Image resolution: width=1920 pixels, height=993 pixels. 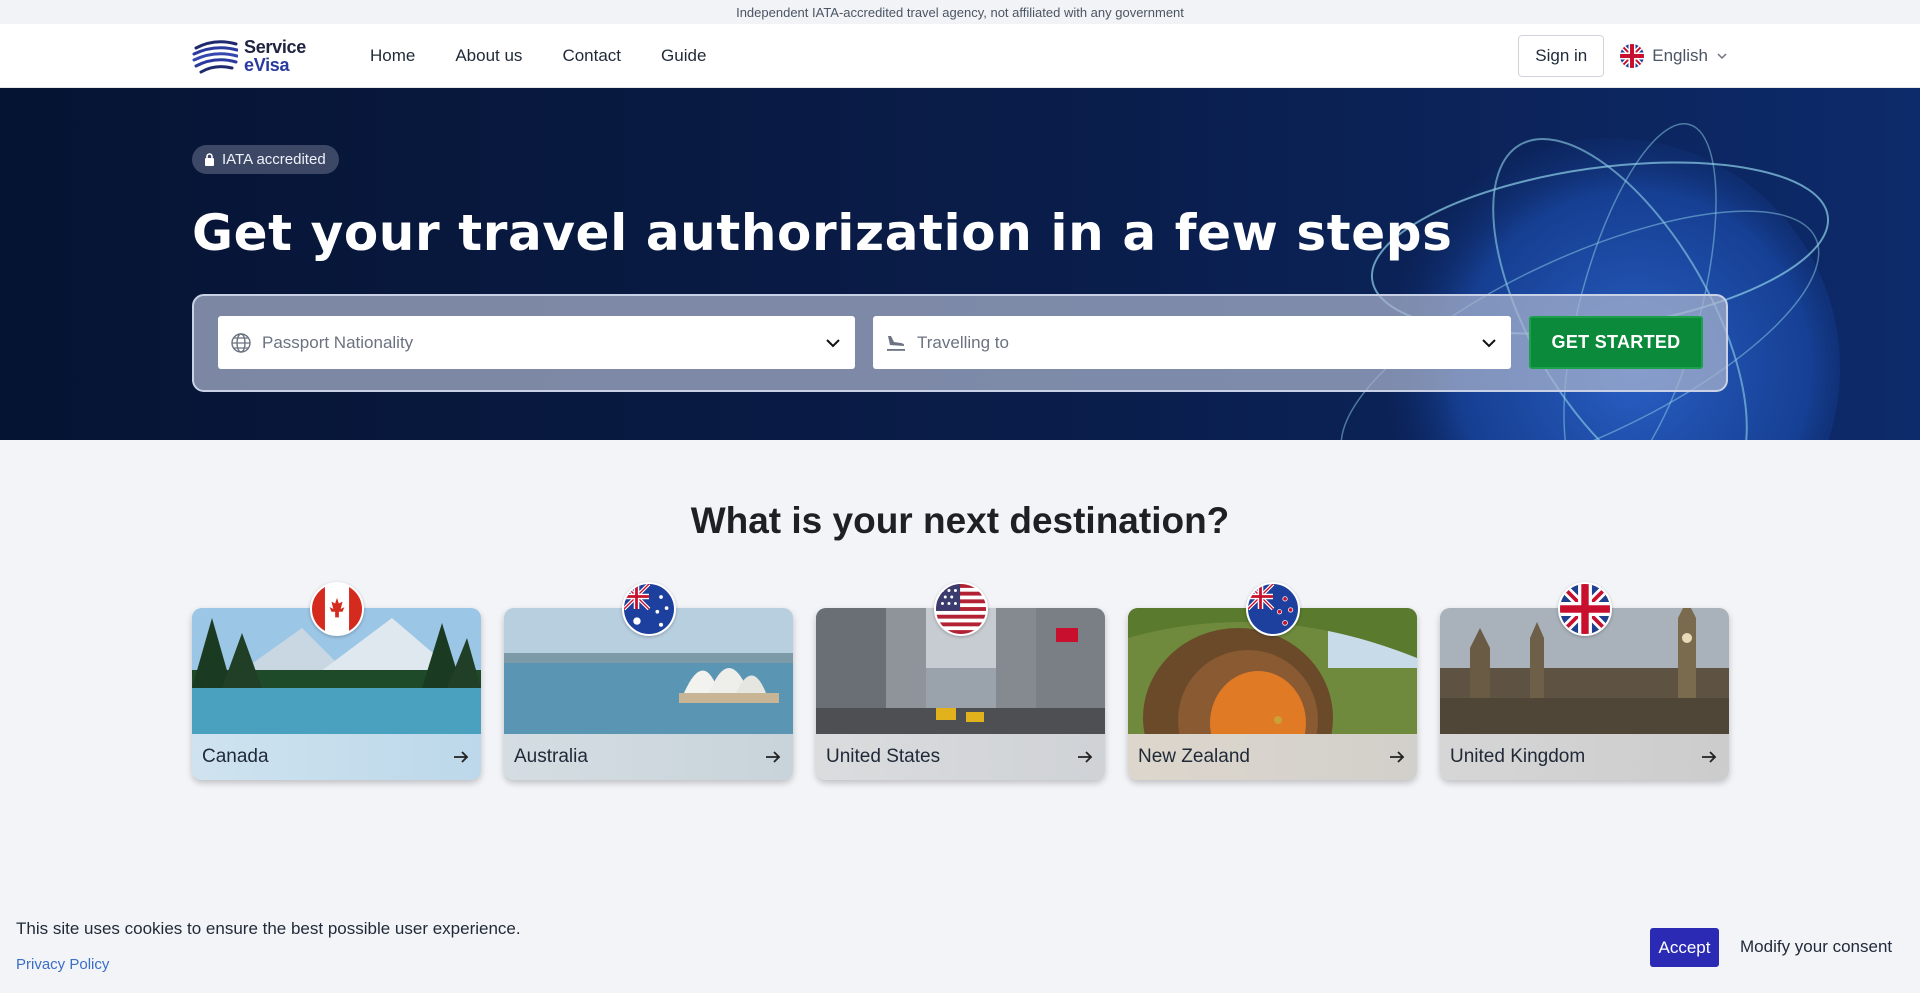 What do you see at coordinates (1194, 756) in the screenshot?
I see `destination-name: New Zealand` at bounding box center [1194, 756].